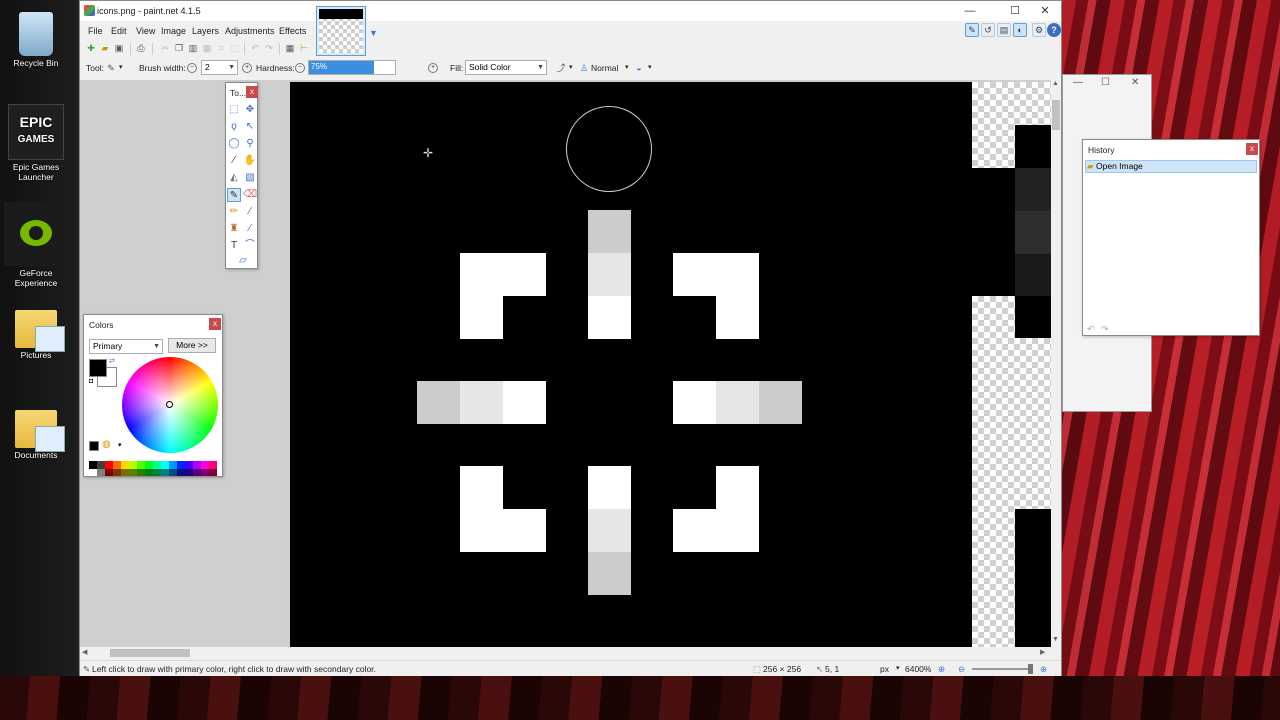 The height and width of the screenshot is (720, 1280). What do you see at coordinates (112, 361) in the screenshot?
I see `swap-colors-icon: ⇄` at bounding box center [112, 361].